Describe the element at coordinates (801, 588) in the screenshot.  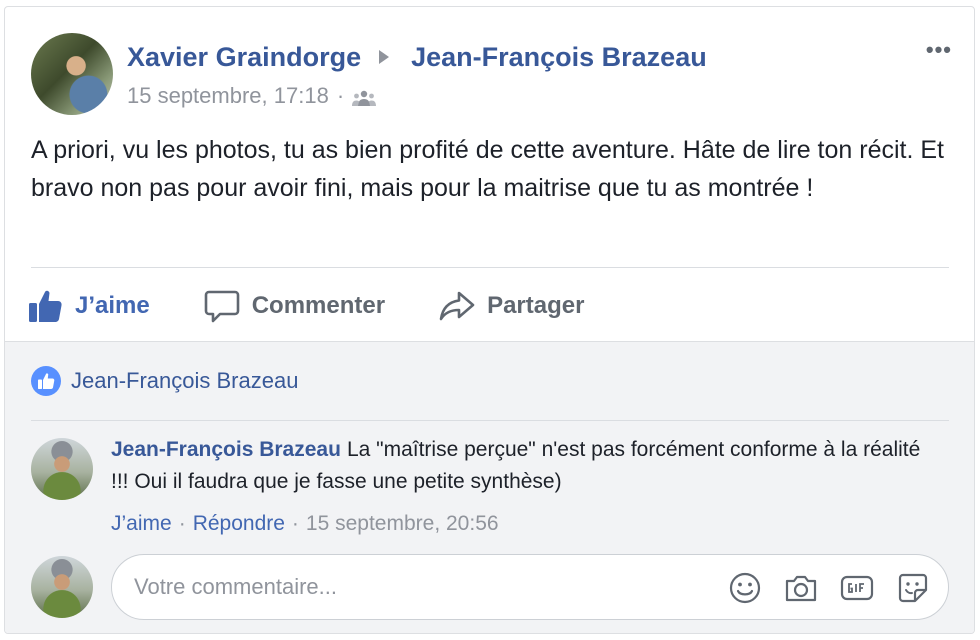
I see `camera-icon` at that location.